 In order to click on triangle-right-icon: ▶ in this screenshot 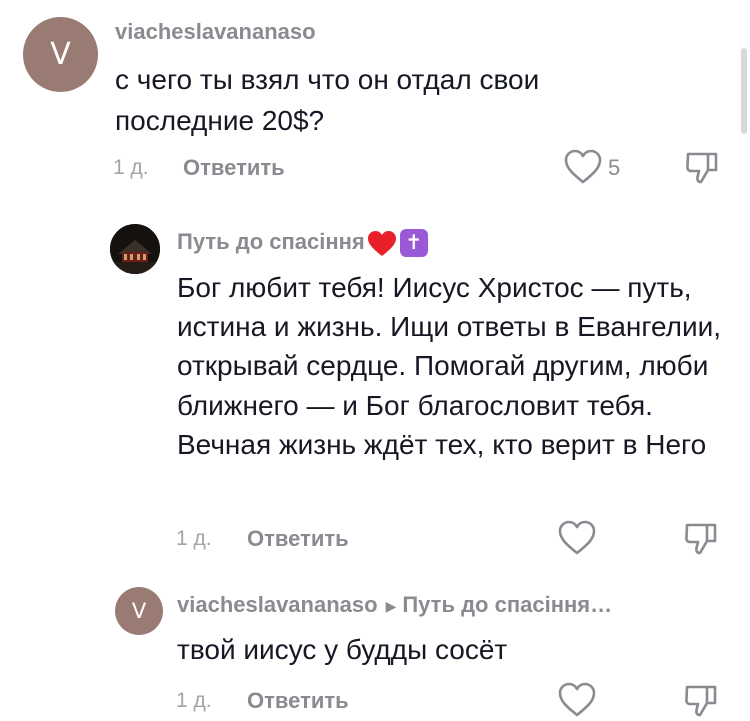, I will do `click(391, 605)`.